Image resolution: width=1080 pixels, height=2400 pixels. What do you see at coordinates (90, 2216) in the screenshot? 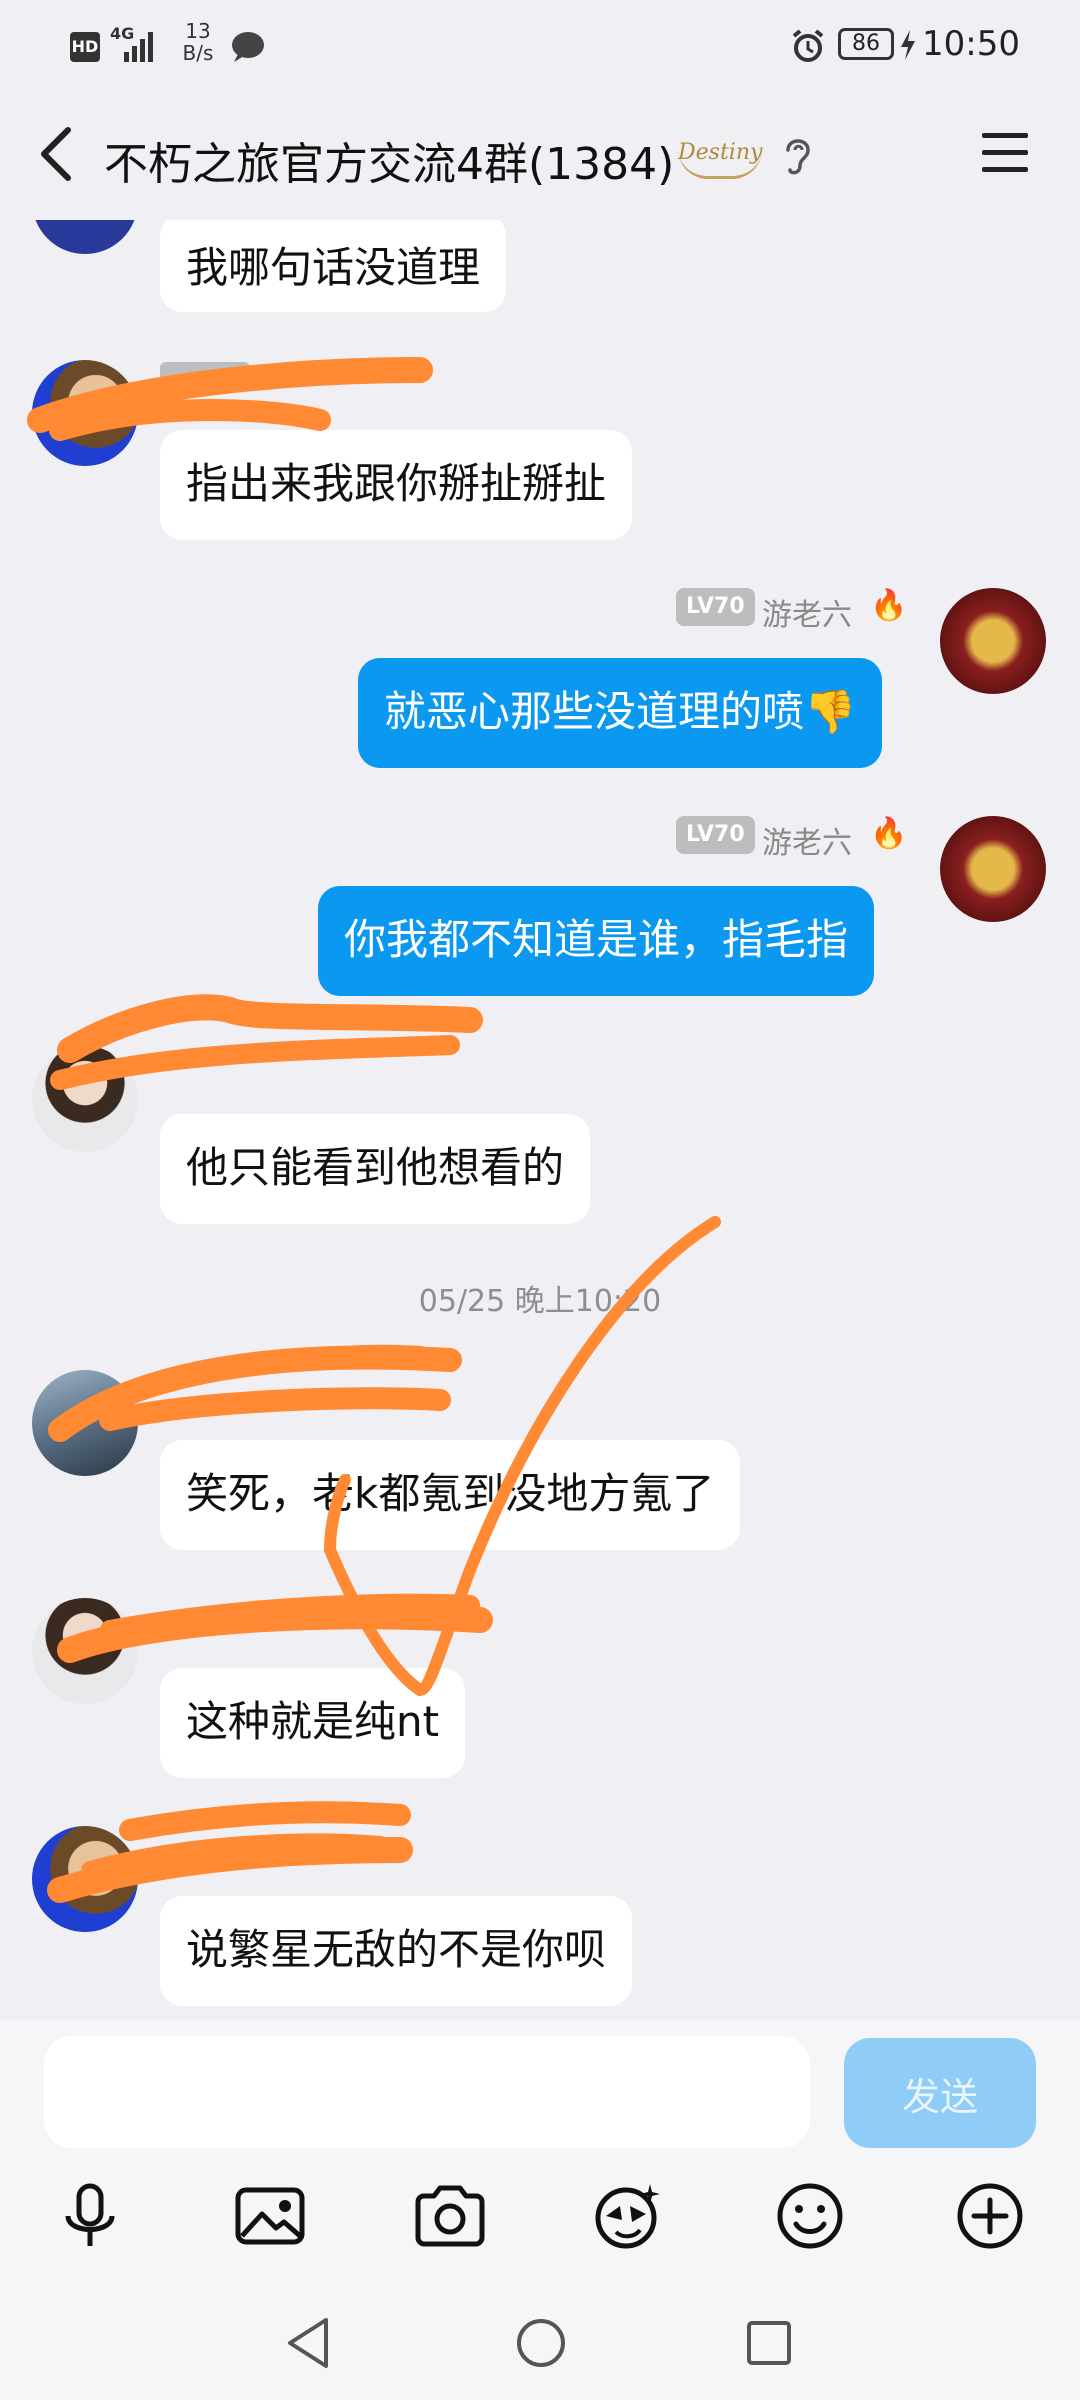
I see `microphone-icon` at bounding box center [90, 2216].